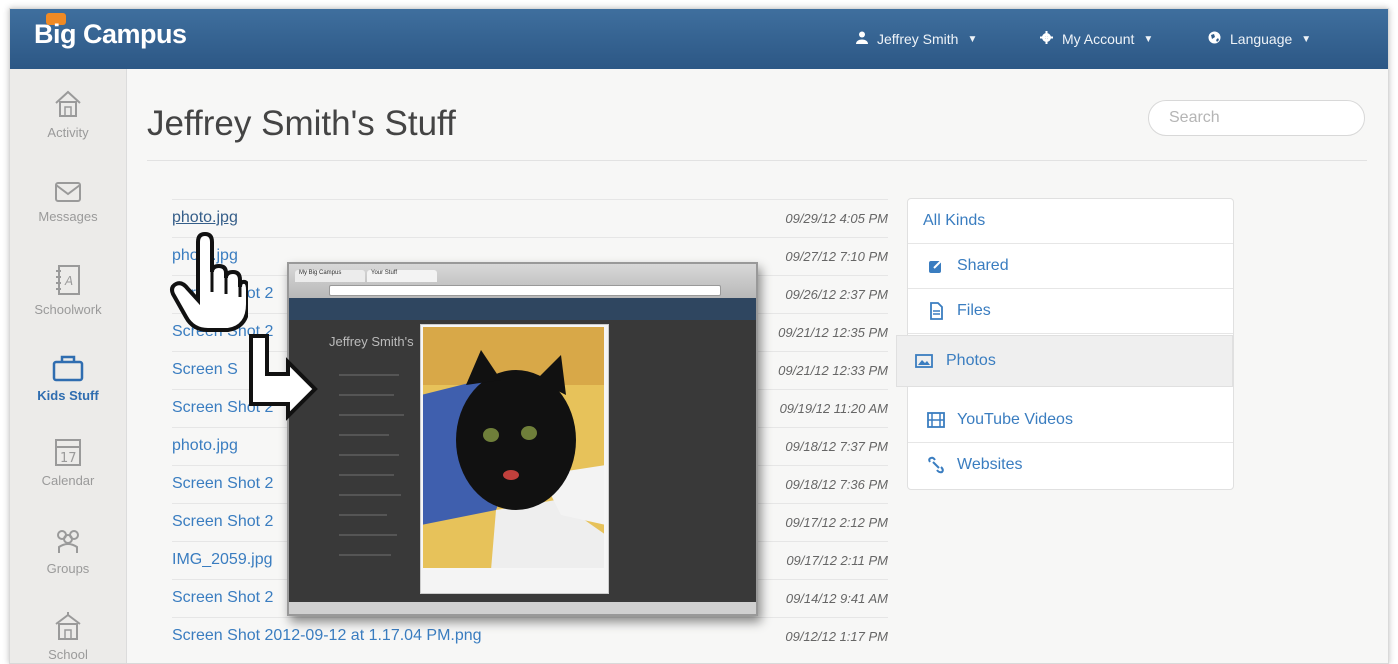 The image size is (1398, 664). Describe the element at coordinates (522, 608) in the screenshot. I see `browser-status-bar` at that location.